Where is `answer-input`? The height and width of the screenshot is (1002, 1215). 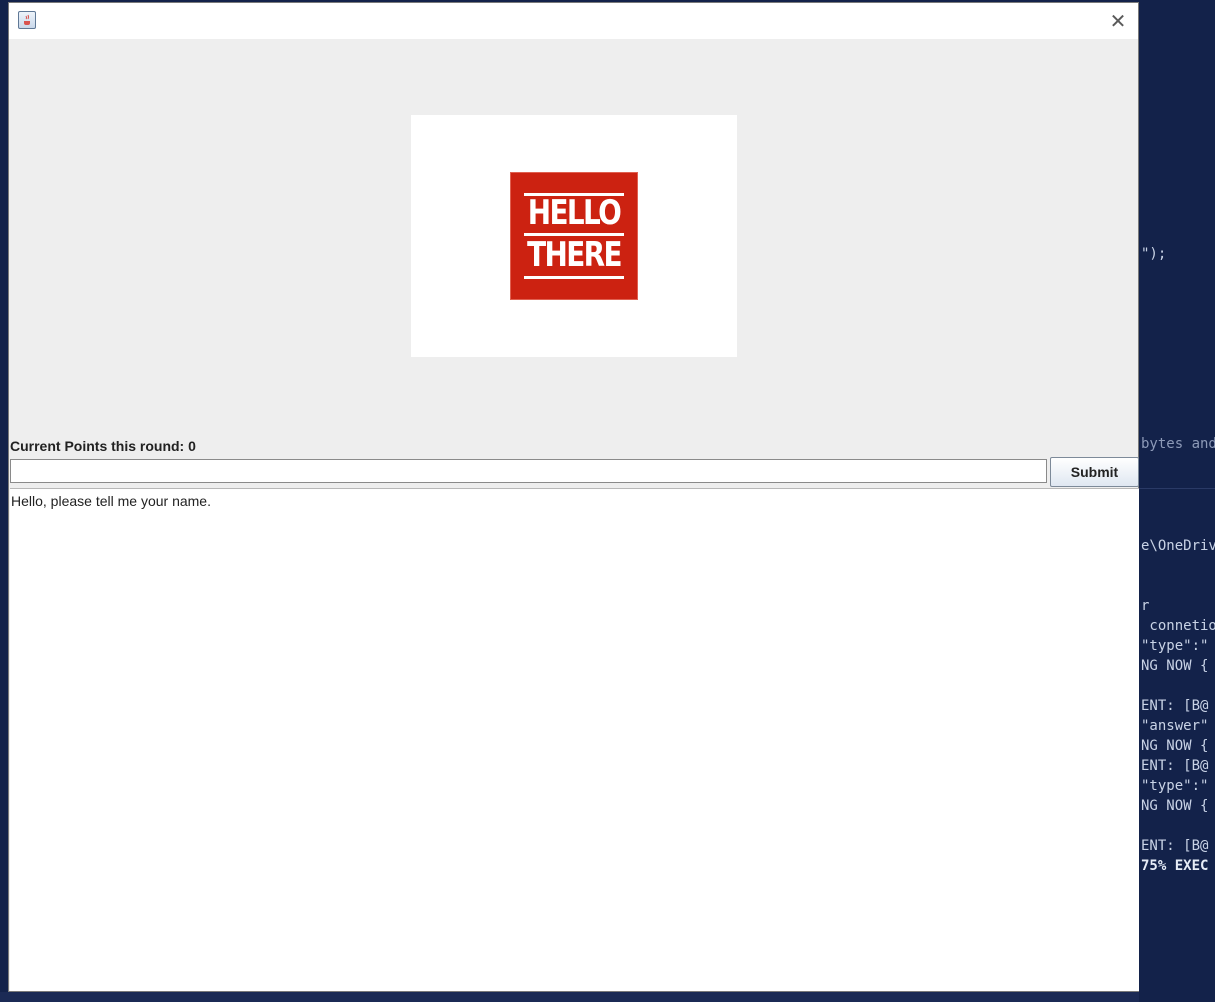 answer-input is located at coordinates (528, 471).